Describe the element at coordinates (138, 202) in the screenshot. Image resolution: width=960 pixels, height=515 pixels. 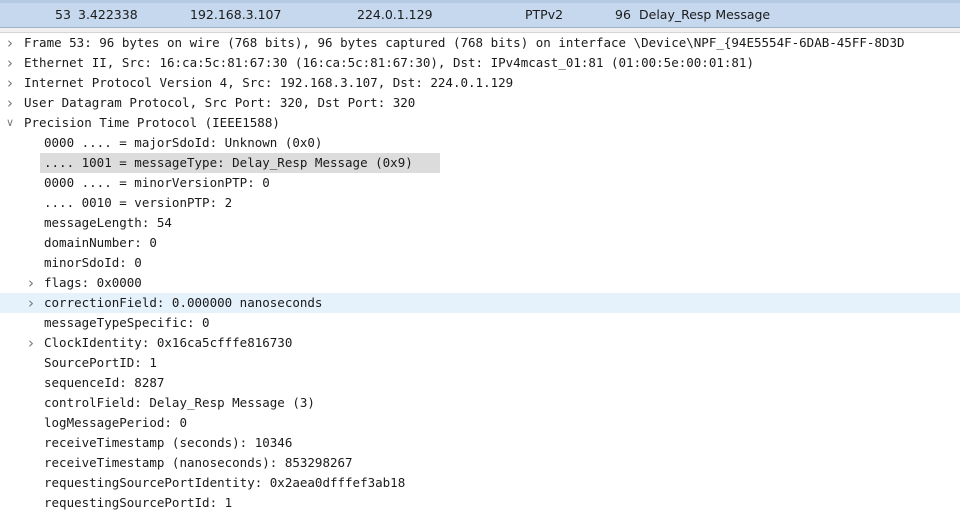
I see `tree-row-label: .... 0010 = versionPTP: 2` at that location.